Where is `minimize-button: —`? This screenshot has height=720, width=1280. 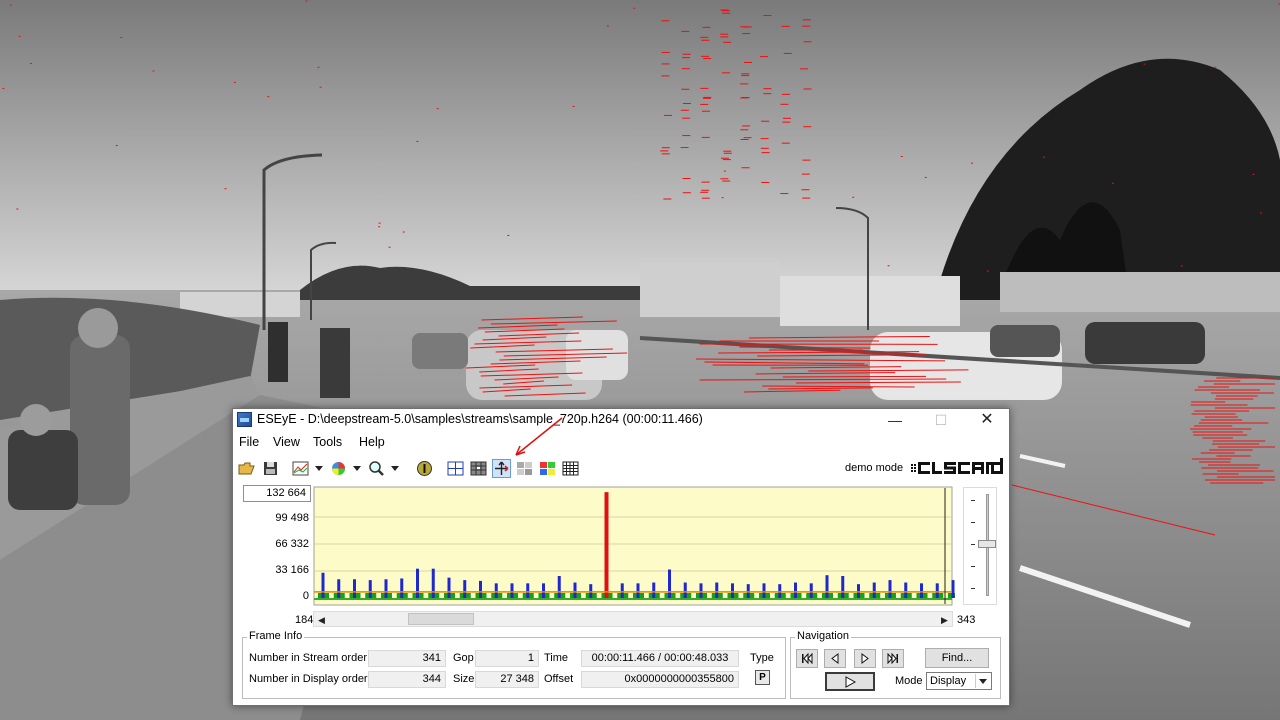
minimize-button: — is located at coordinates (895, 420).